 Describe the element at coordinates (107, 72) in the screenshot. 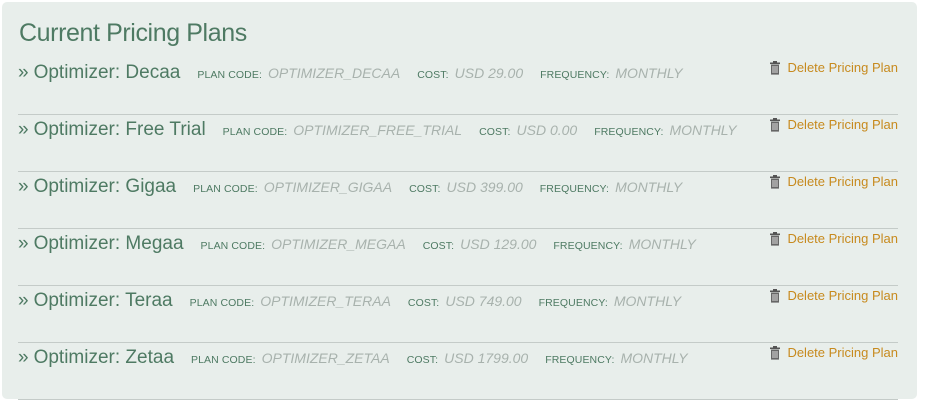

I see `plan-name: Optimizer: Decaa` at that location.